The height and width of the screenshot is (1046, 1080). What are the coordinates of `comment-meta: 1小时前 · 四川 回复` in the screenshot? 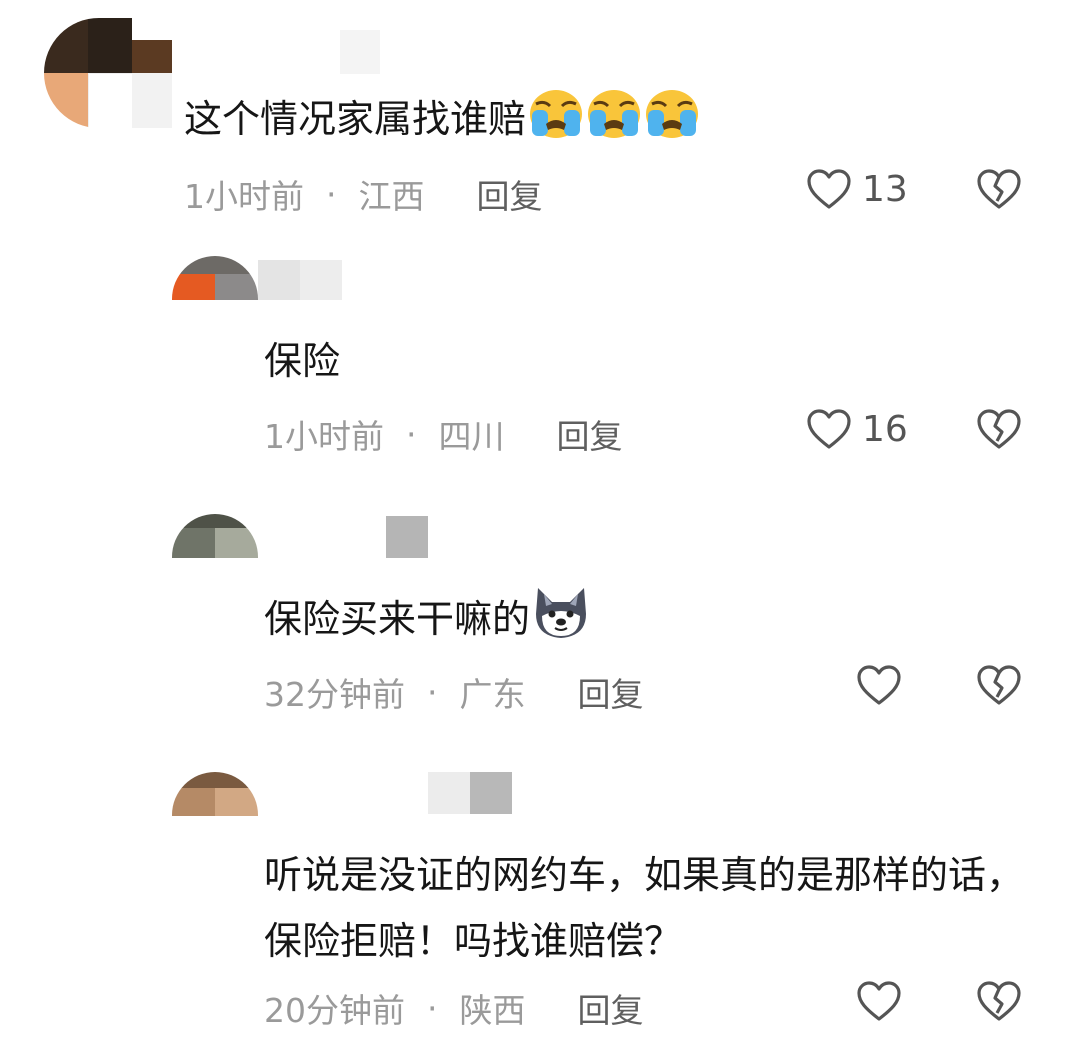 It's located at (443, 434).